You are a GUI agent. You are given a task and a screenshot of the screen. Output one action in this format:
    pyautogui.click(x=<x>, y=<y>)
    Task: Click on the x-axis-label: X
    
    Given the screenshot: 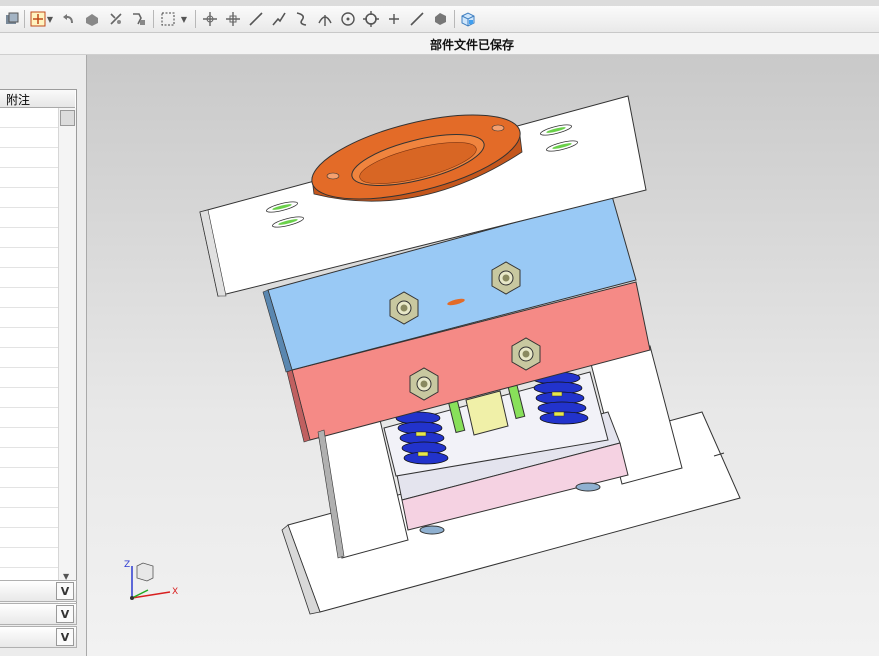 What is the action you would take?
    pyautogui.click(x=175, y=592)
    